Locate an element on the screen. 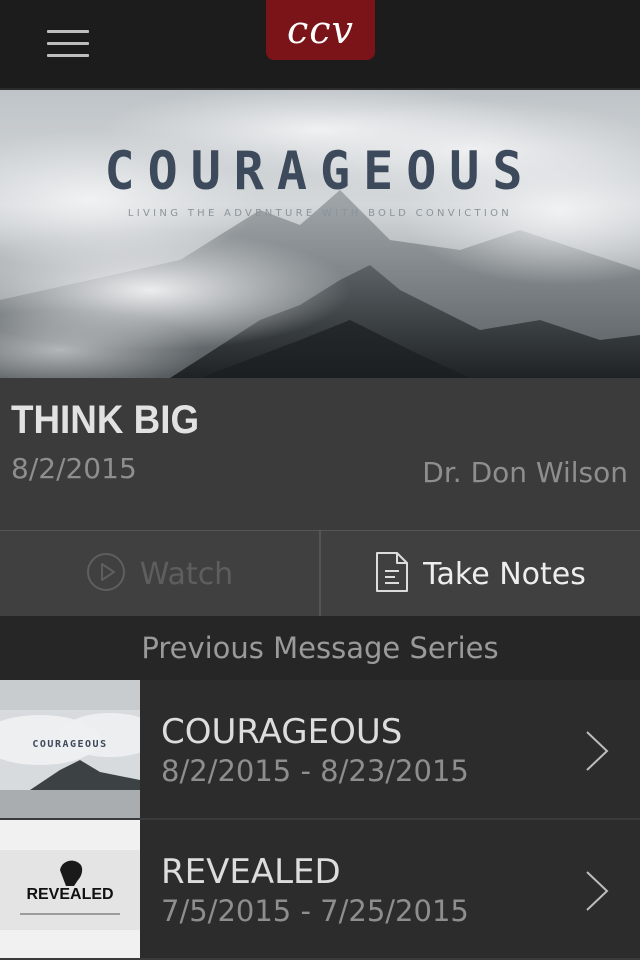 Image resolution: width=640 pixels, height=960 pixels. series-dates: 7/5/2015 - 7/25/2015 is located at coordinates (315, 911).